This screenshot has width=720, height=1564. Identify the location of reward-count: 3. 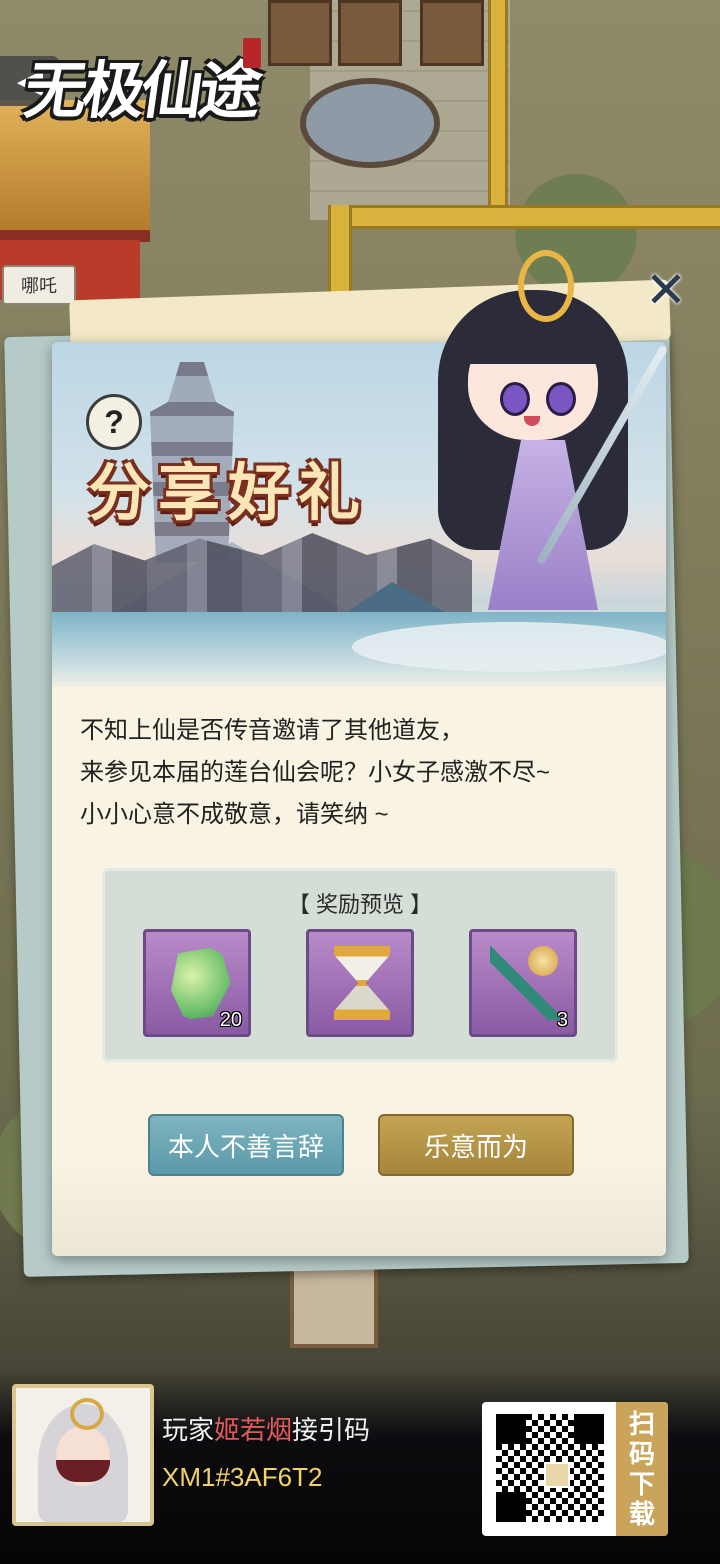
(562, 1020).